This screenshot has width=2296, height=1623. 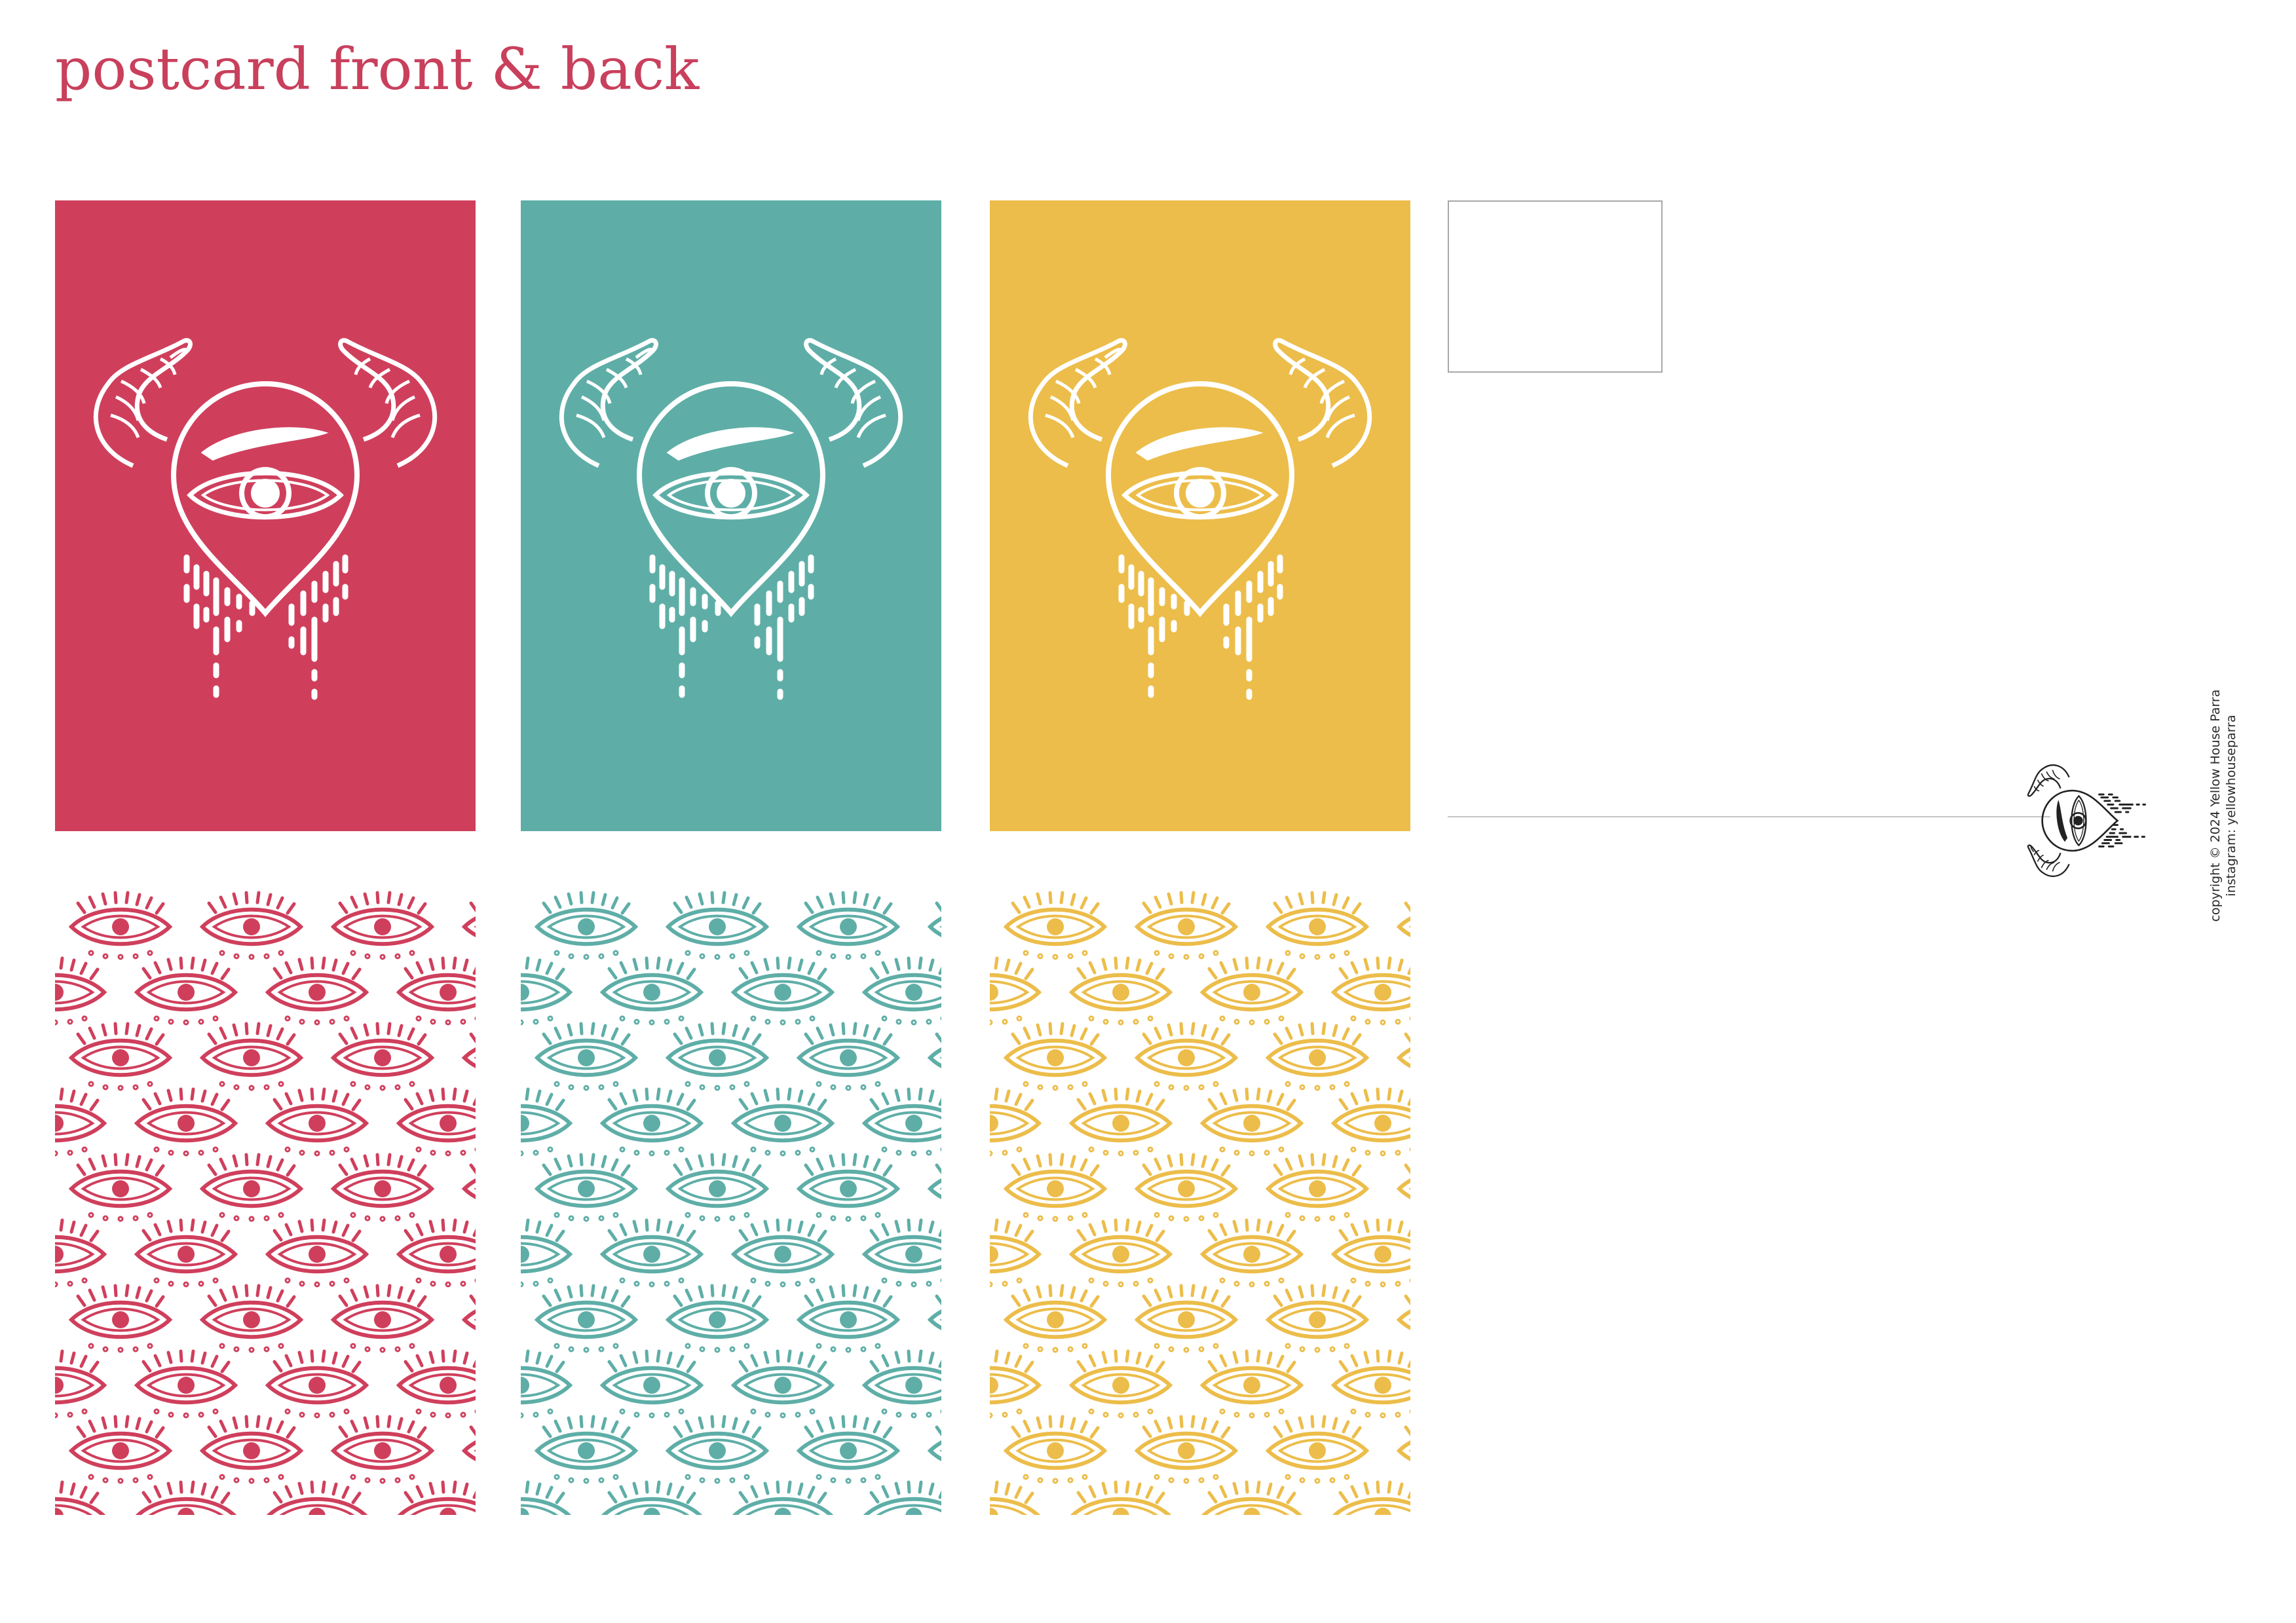 I want to click on postcard-front-teal, so click(x=731, y=515).